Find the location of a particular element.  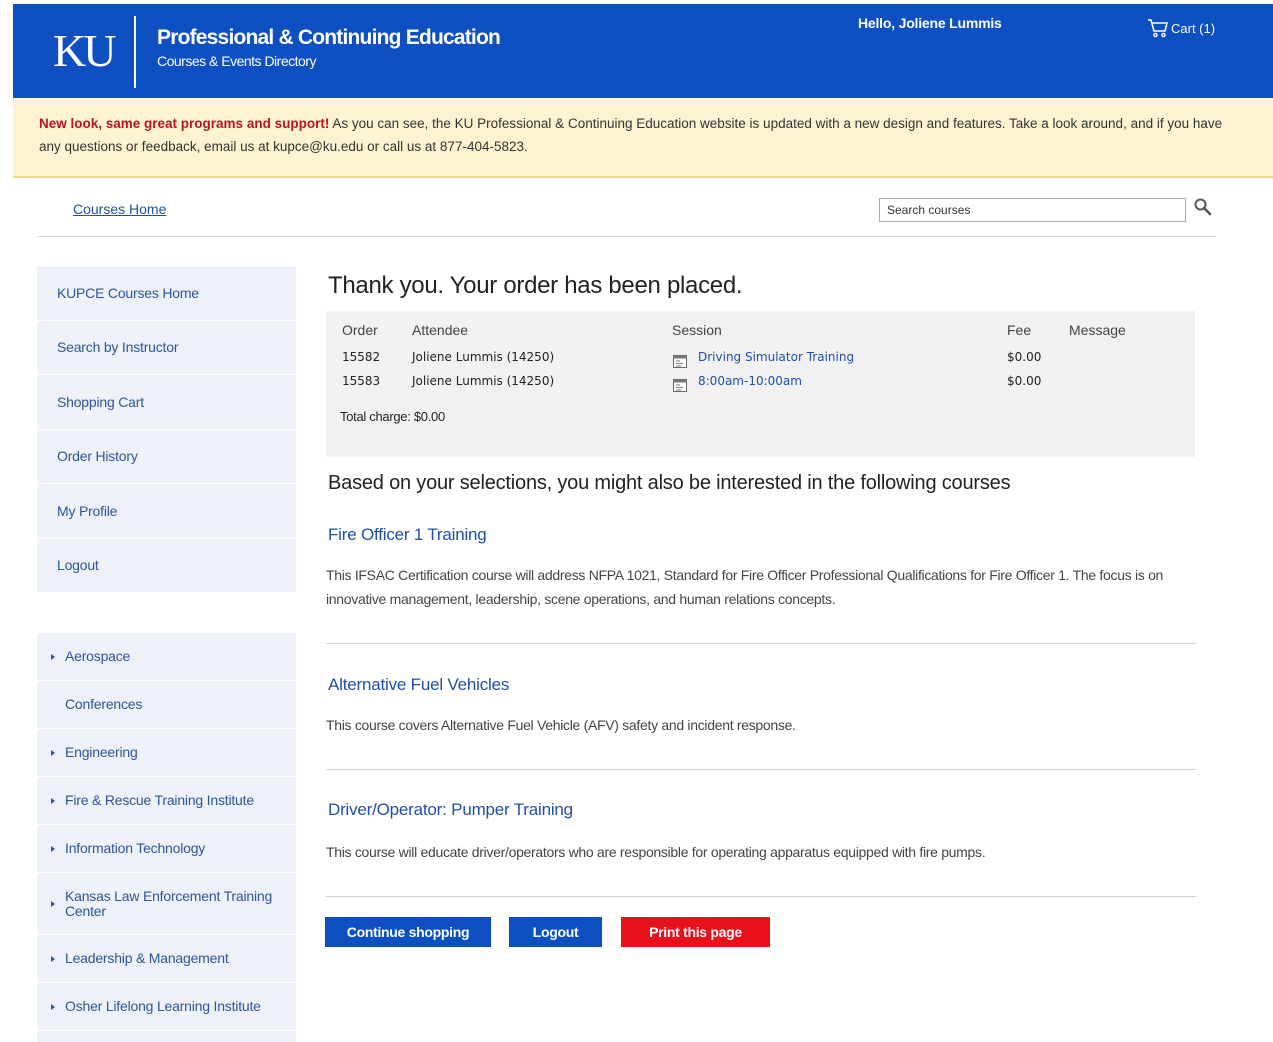

category-item-aerospace: Aerospace is located at coordinates (166, 657).